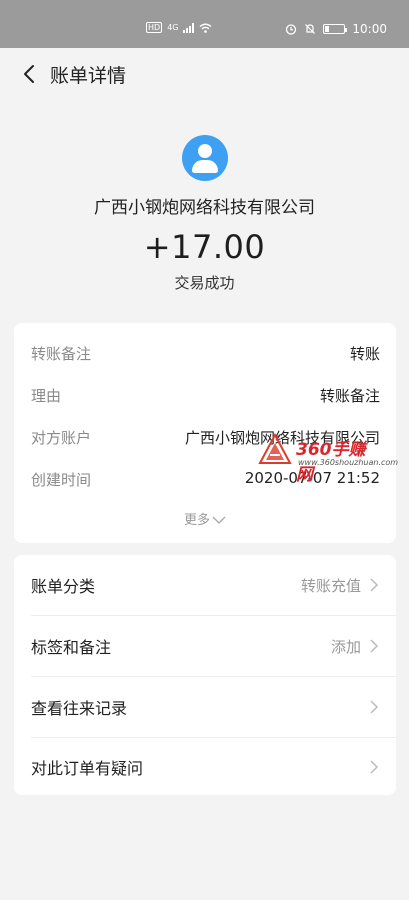 The height and width of the screenshot is (900, 409). Describe the element at coordinates (335, 29) in the screenshot. I see `battery-icon` at that location.